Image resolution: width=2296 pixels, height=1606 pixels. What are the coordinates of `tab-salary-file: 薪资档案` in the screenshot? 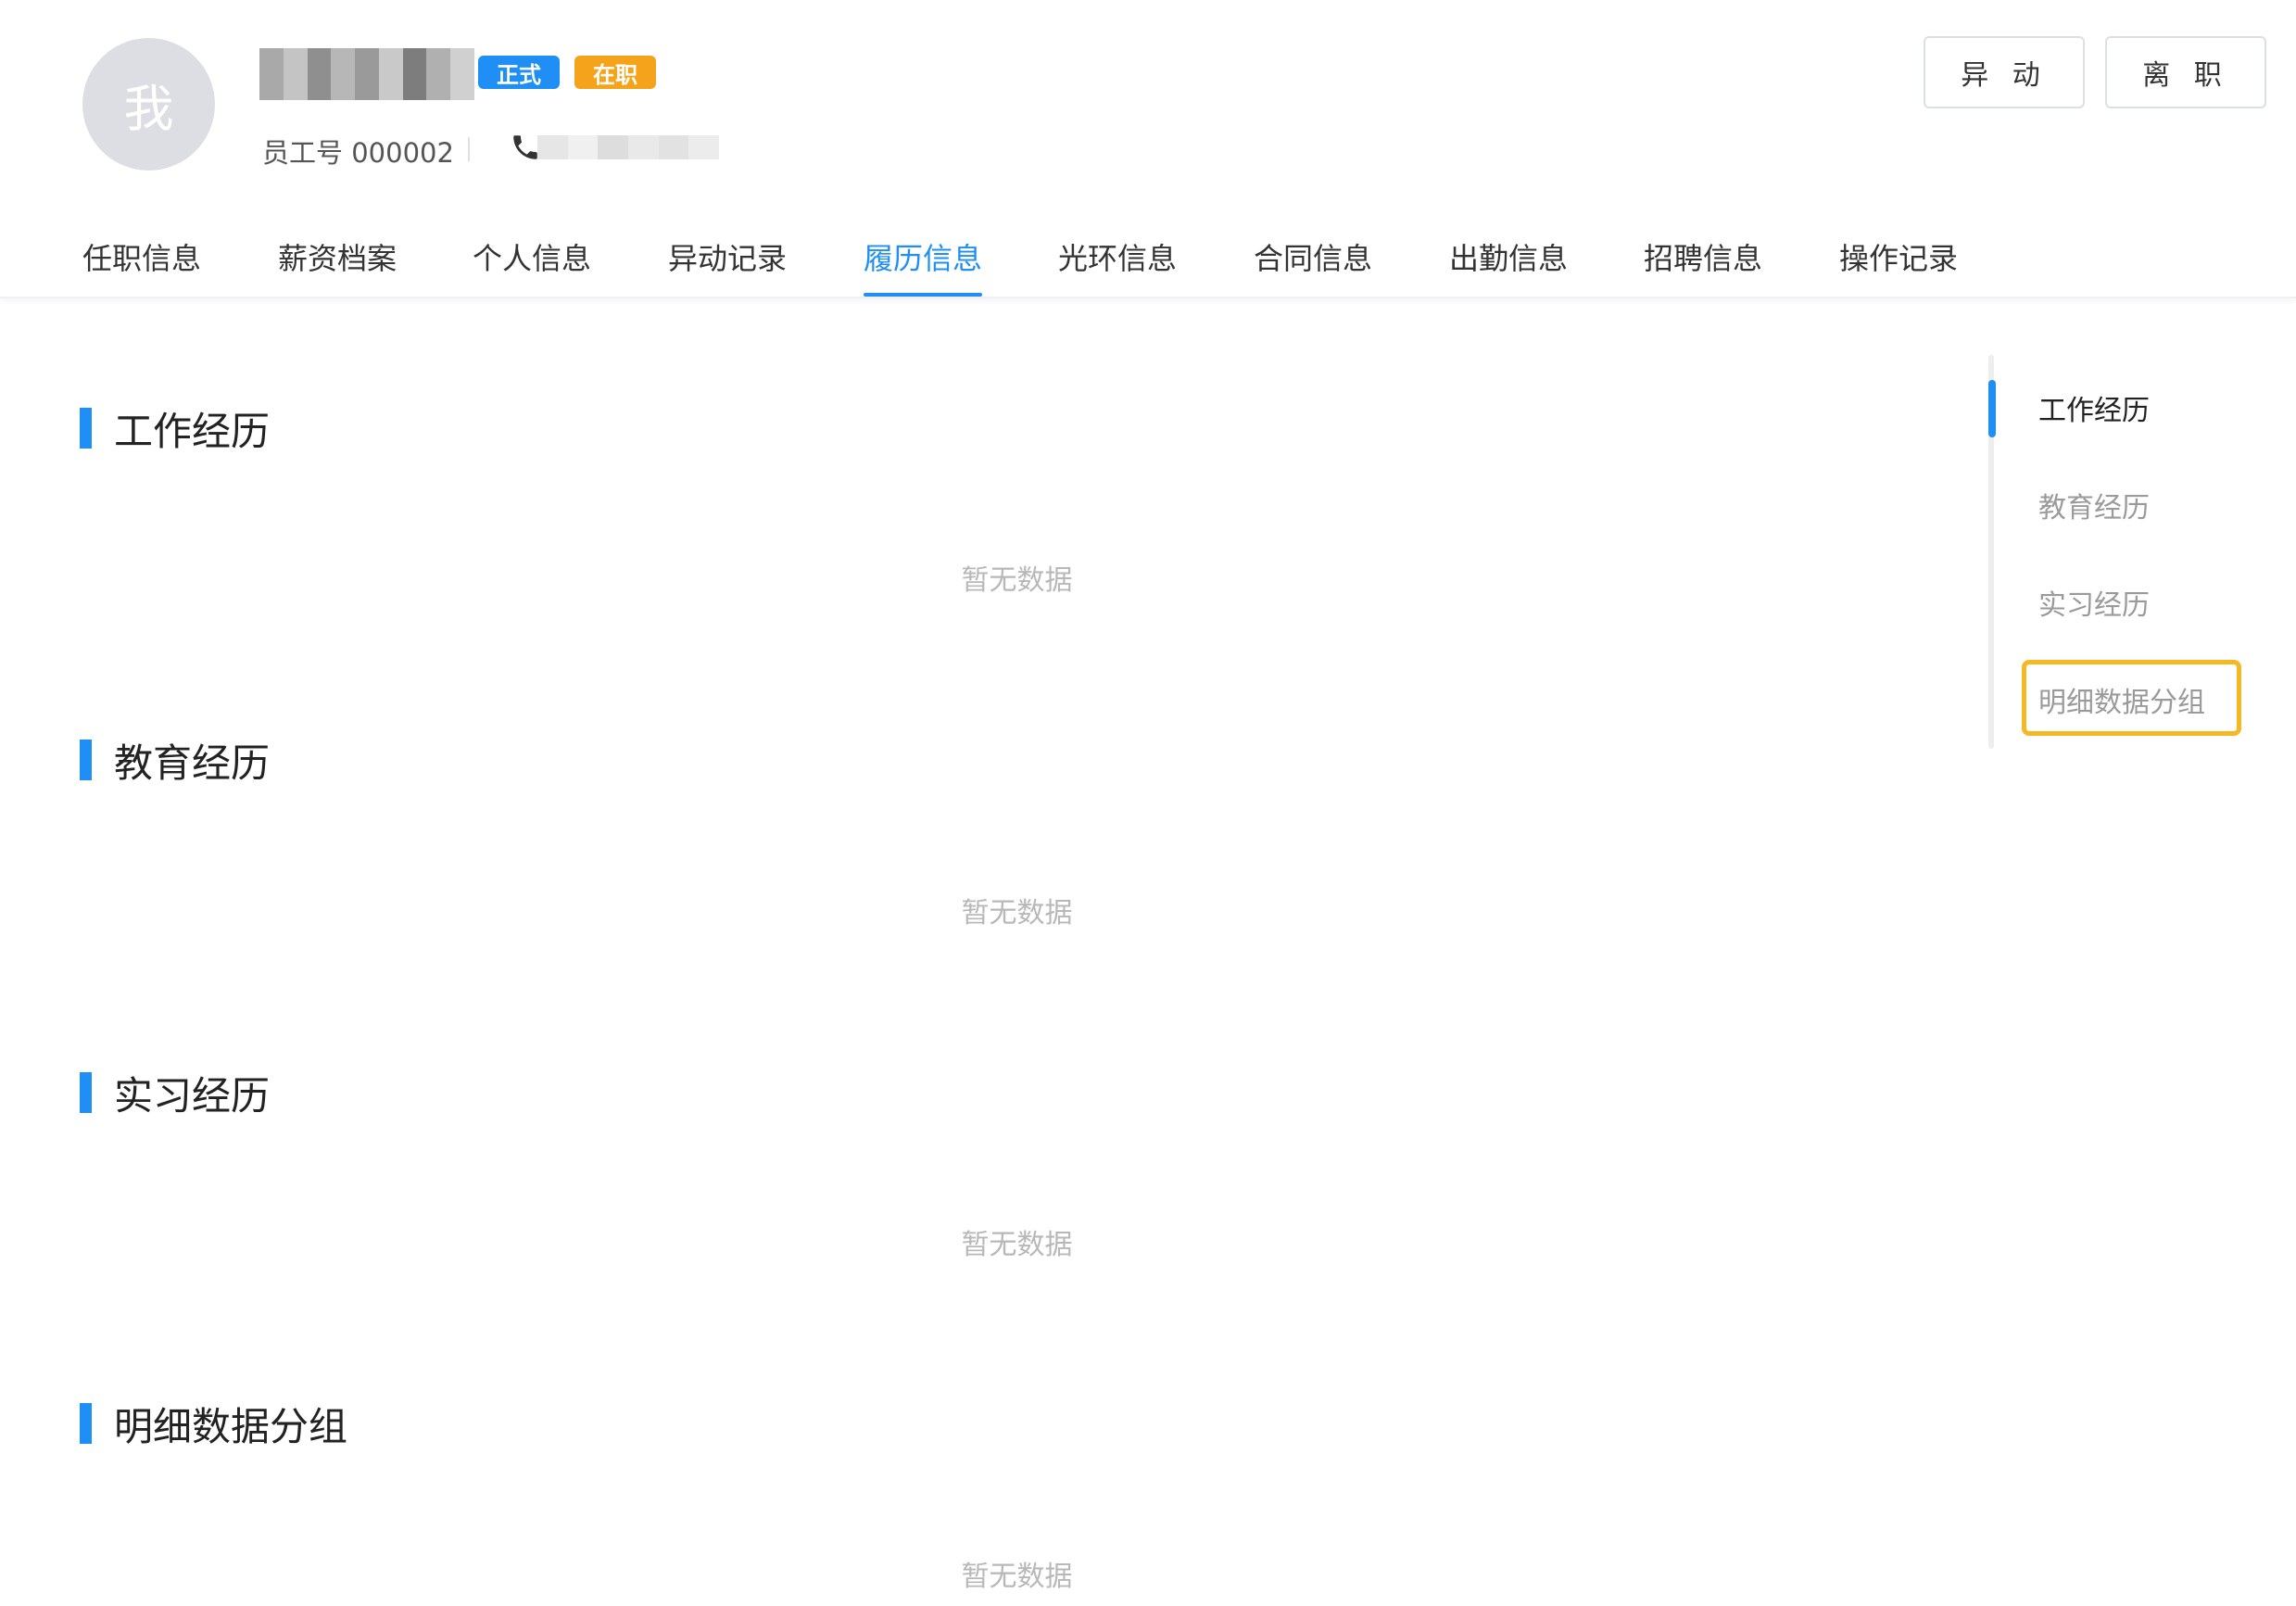 It's located at (337, 266).